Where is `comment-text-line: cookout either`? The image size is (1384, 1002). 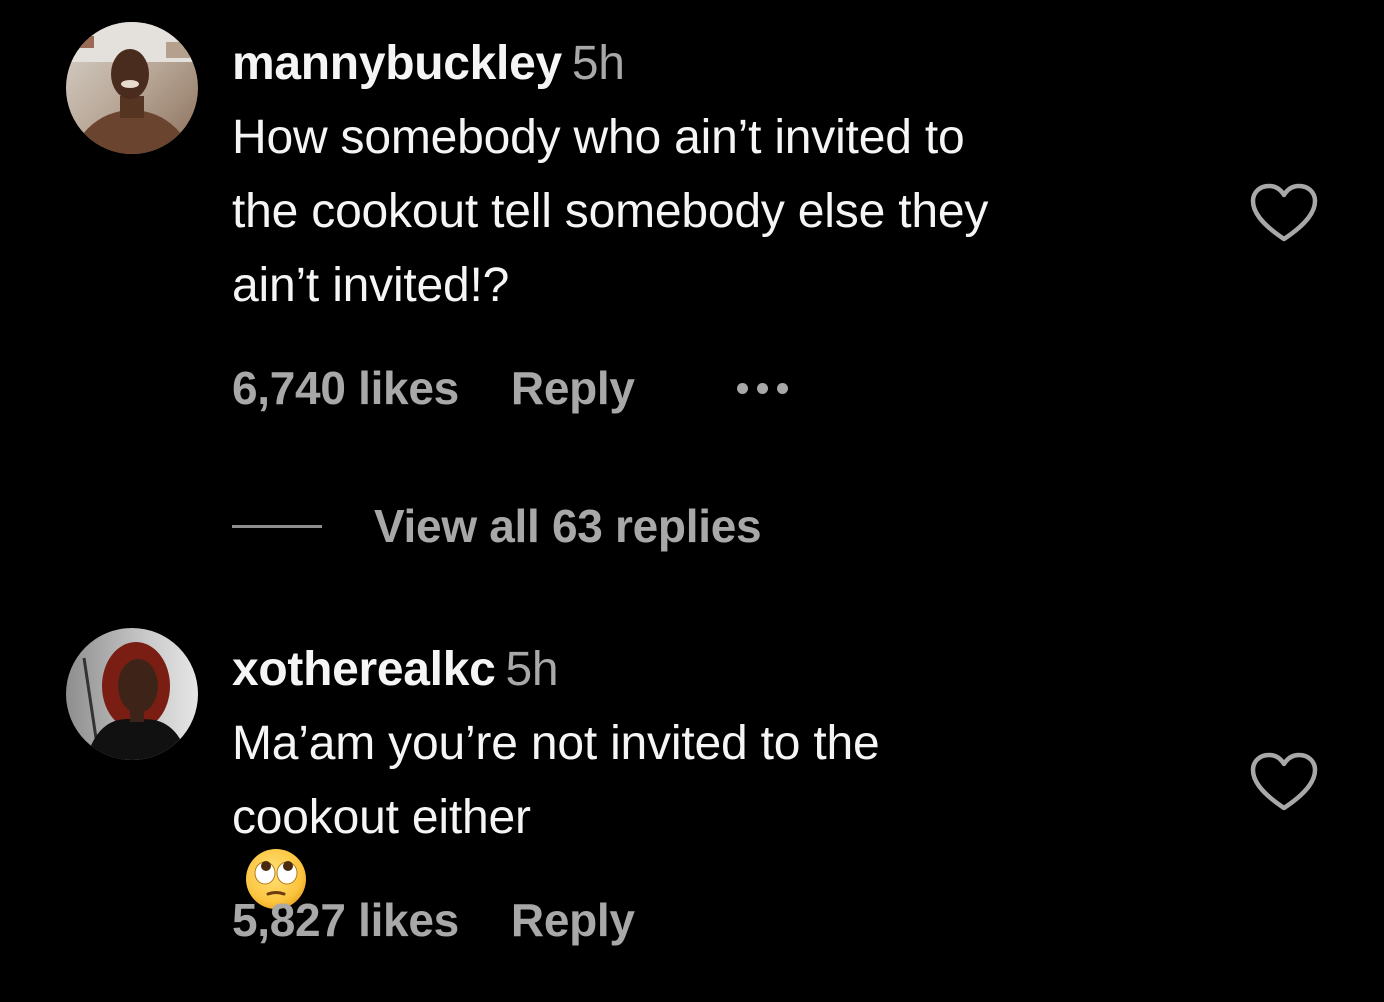 comment-text-line: cookout either is located at coordinates (381, 817).